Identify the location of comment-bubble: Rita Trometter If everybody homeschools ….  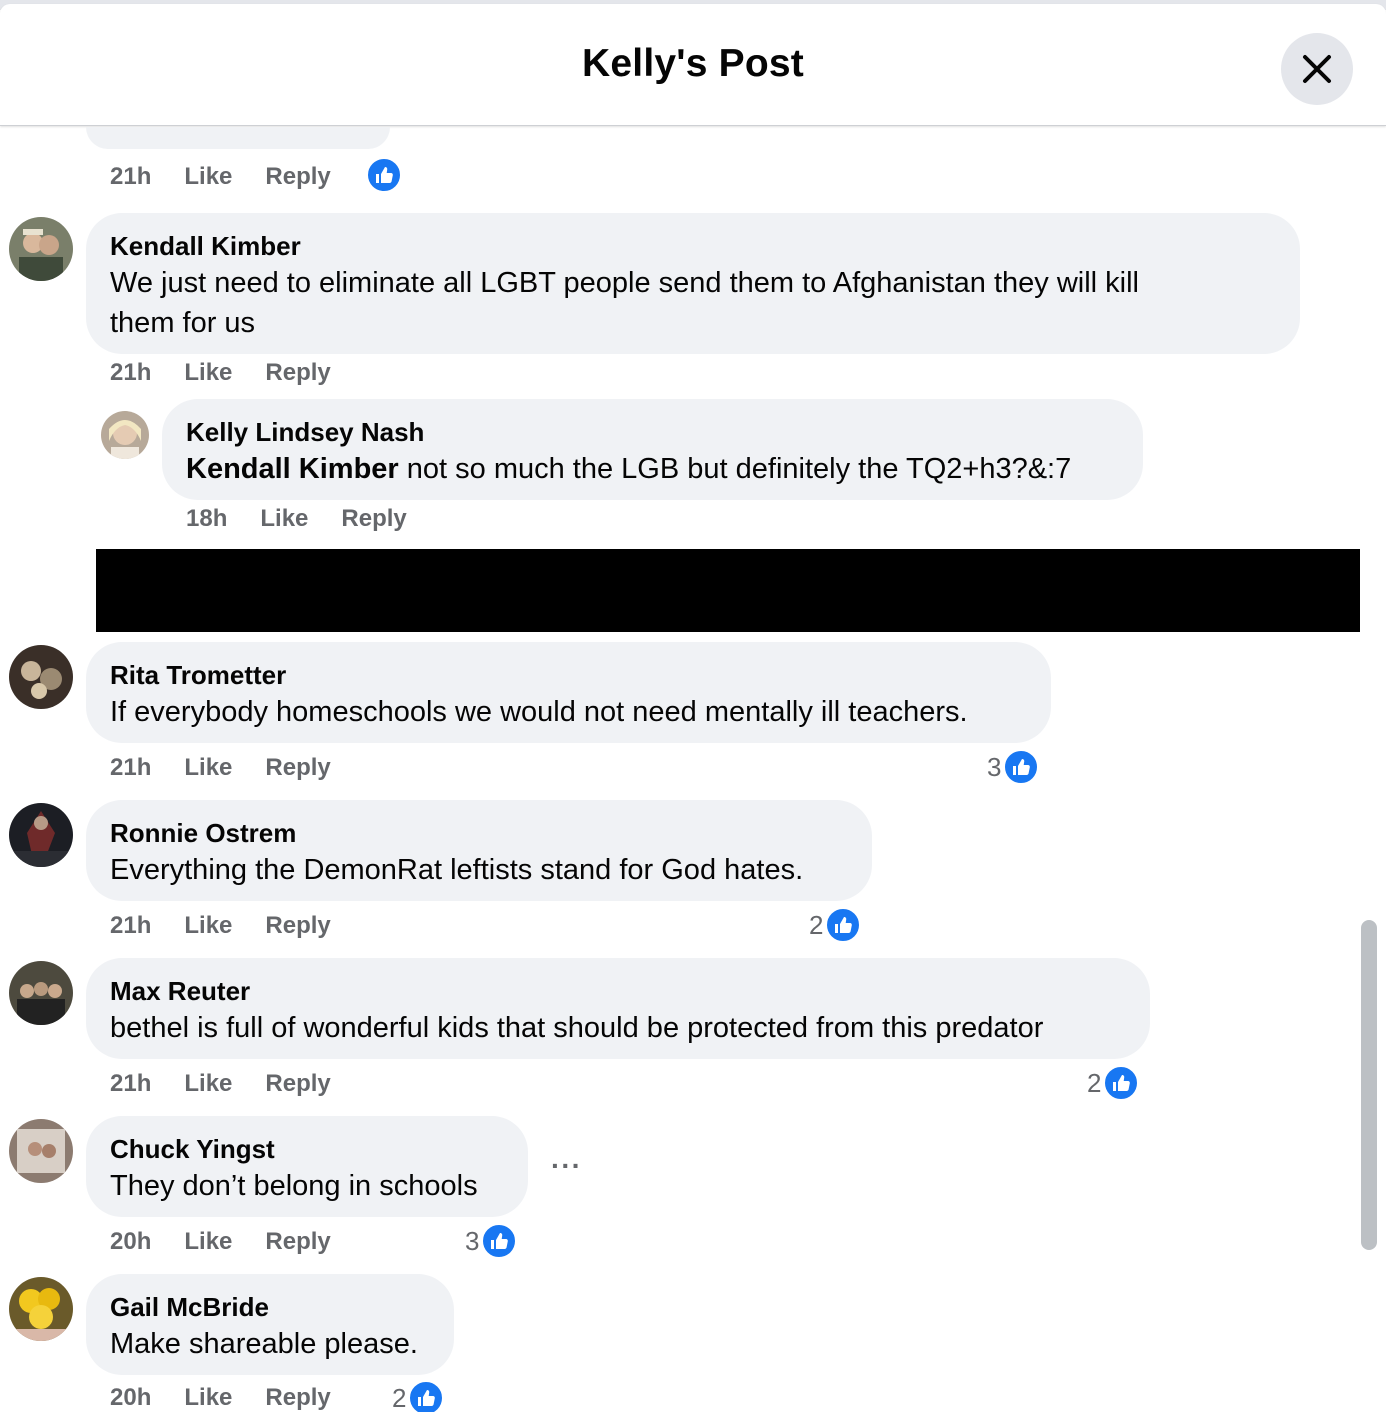
(568, 692).